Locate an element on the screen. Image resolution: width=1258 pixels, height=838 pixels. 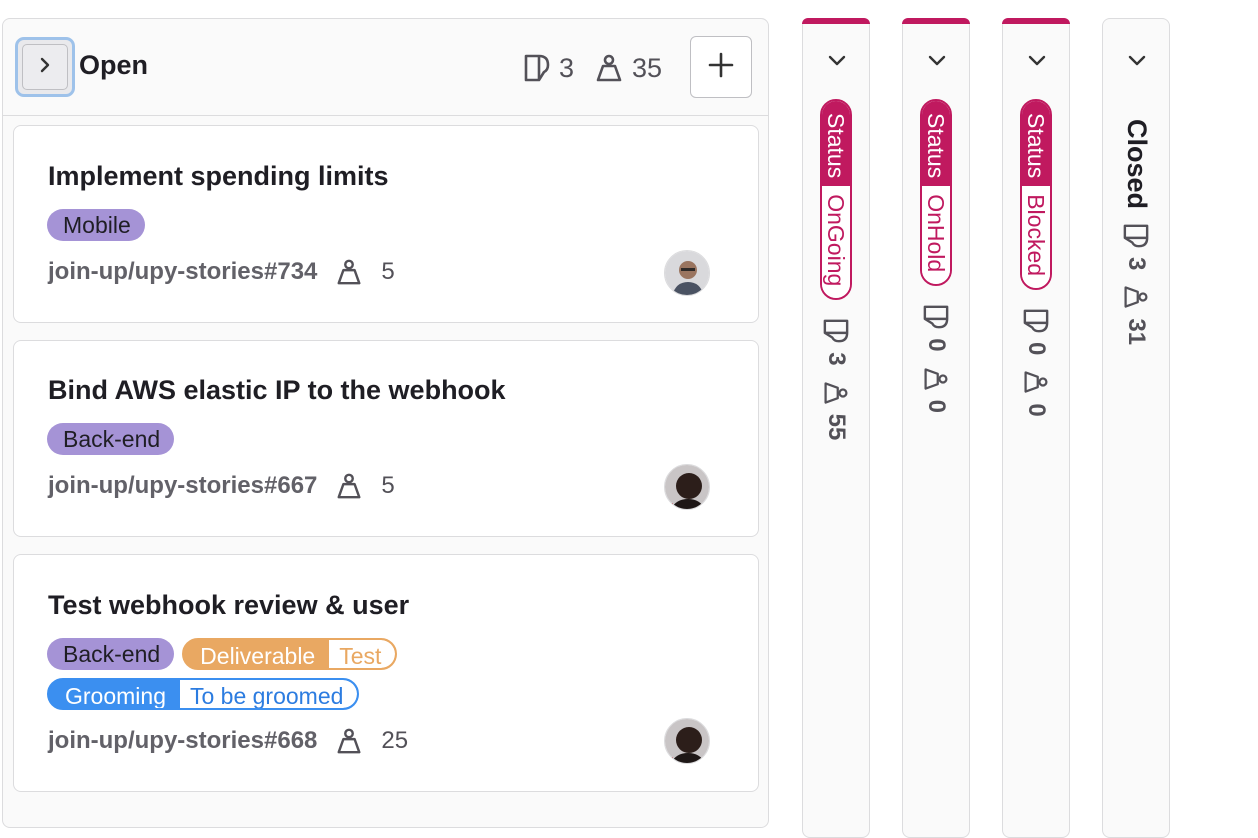
list-counts: 3 35 is located at coordinates (602, 68).